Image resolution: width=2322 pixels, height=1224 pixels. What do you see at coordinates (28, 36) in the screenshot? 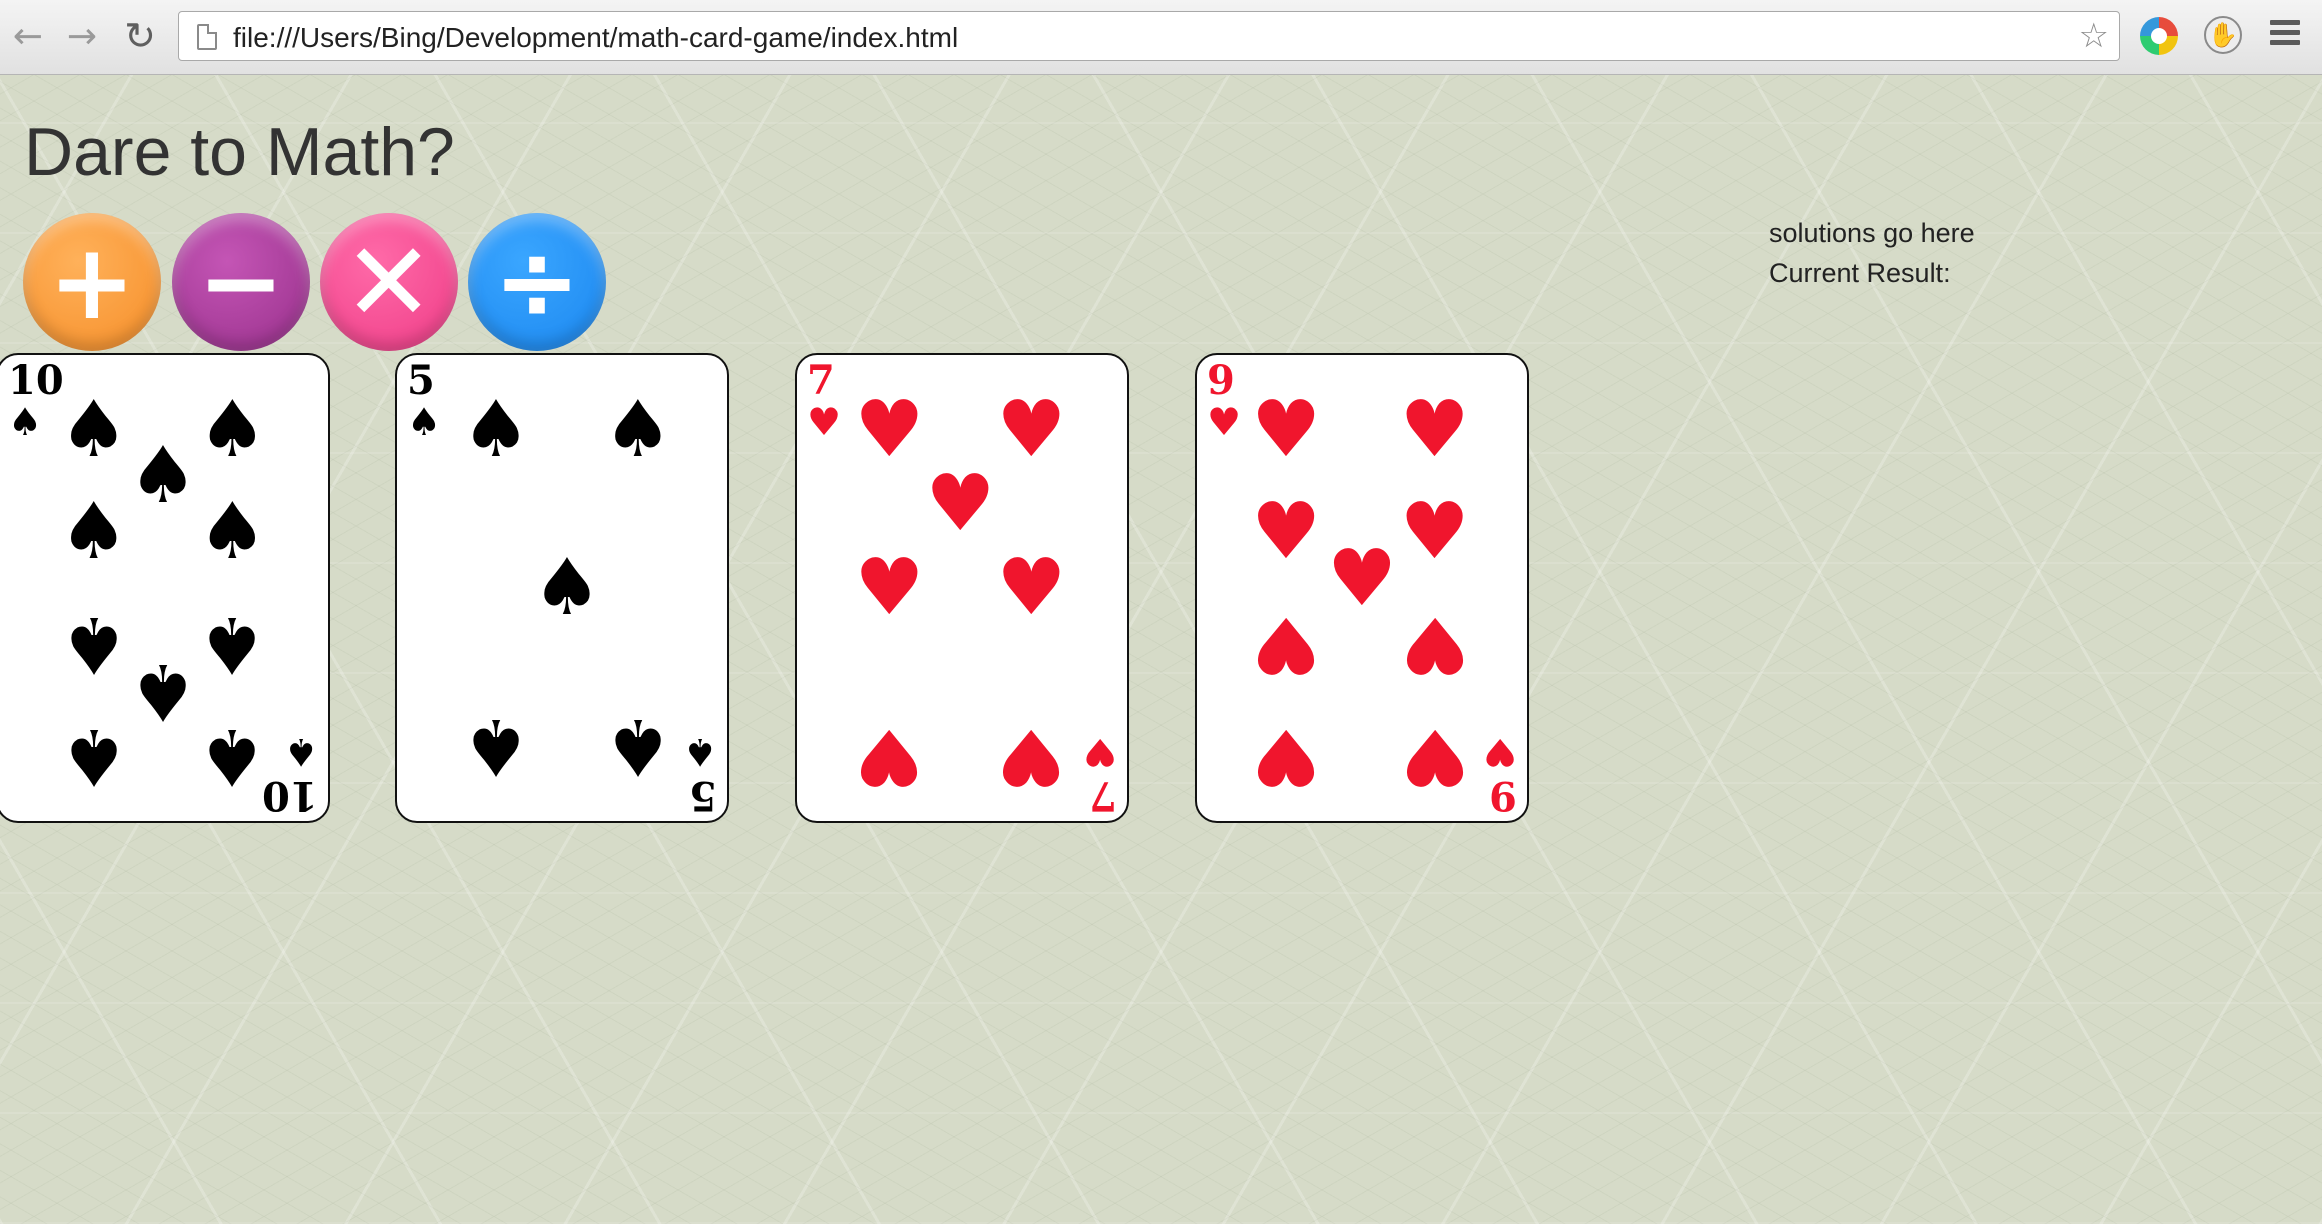
I see `back-icon: ←` at bounding box center [28, 36].